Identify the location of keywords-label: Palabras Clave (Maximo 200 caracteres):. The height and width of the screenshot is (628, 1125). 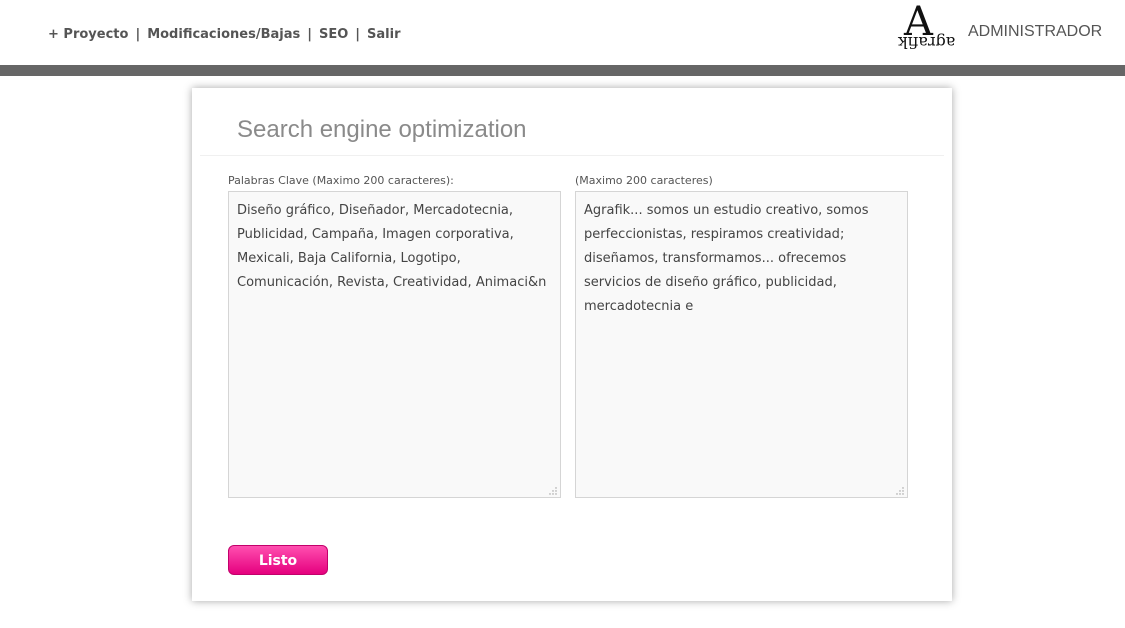
(341, 180).